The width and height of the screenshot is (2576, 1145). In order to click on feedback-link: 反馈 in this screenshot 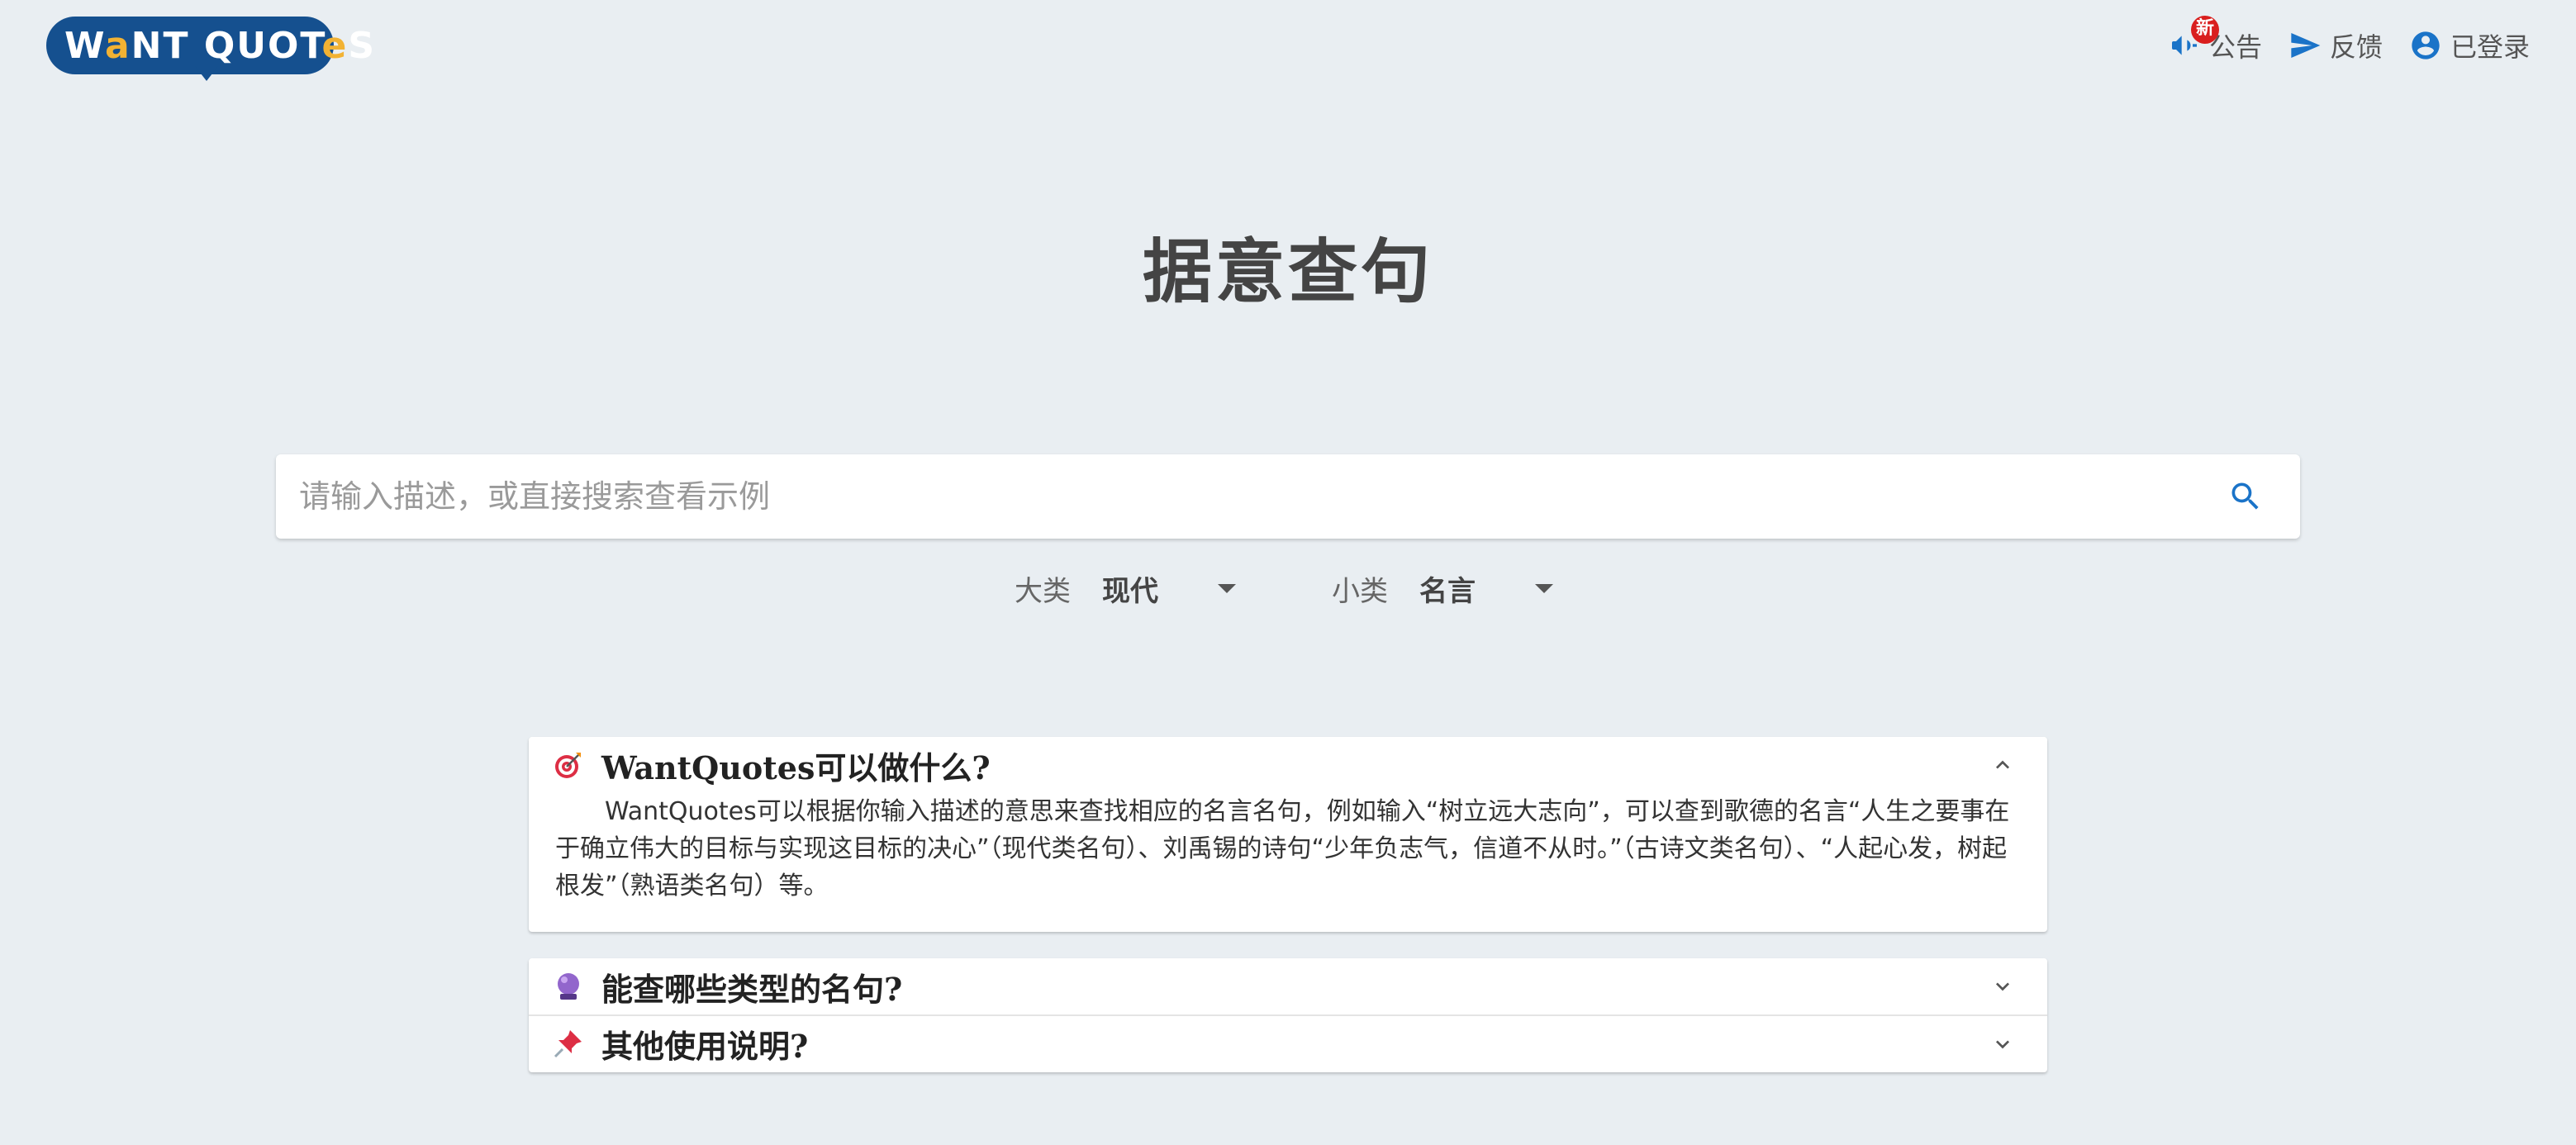, I will do `click(2335, 45)`.